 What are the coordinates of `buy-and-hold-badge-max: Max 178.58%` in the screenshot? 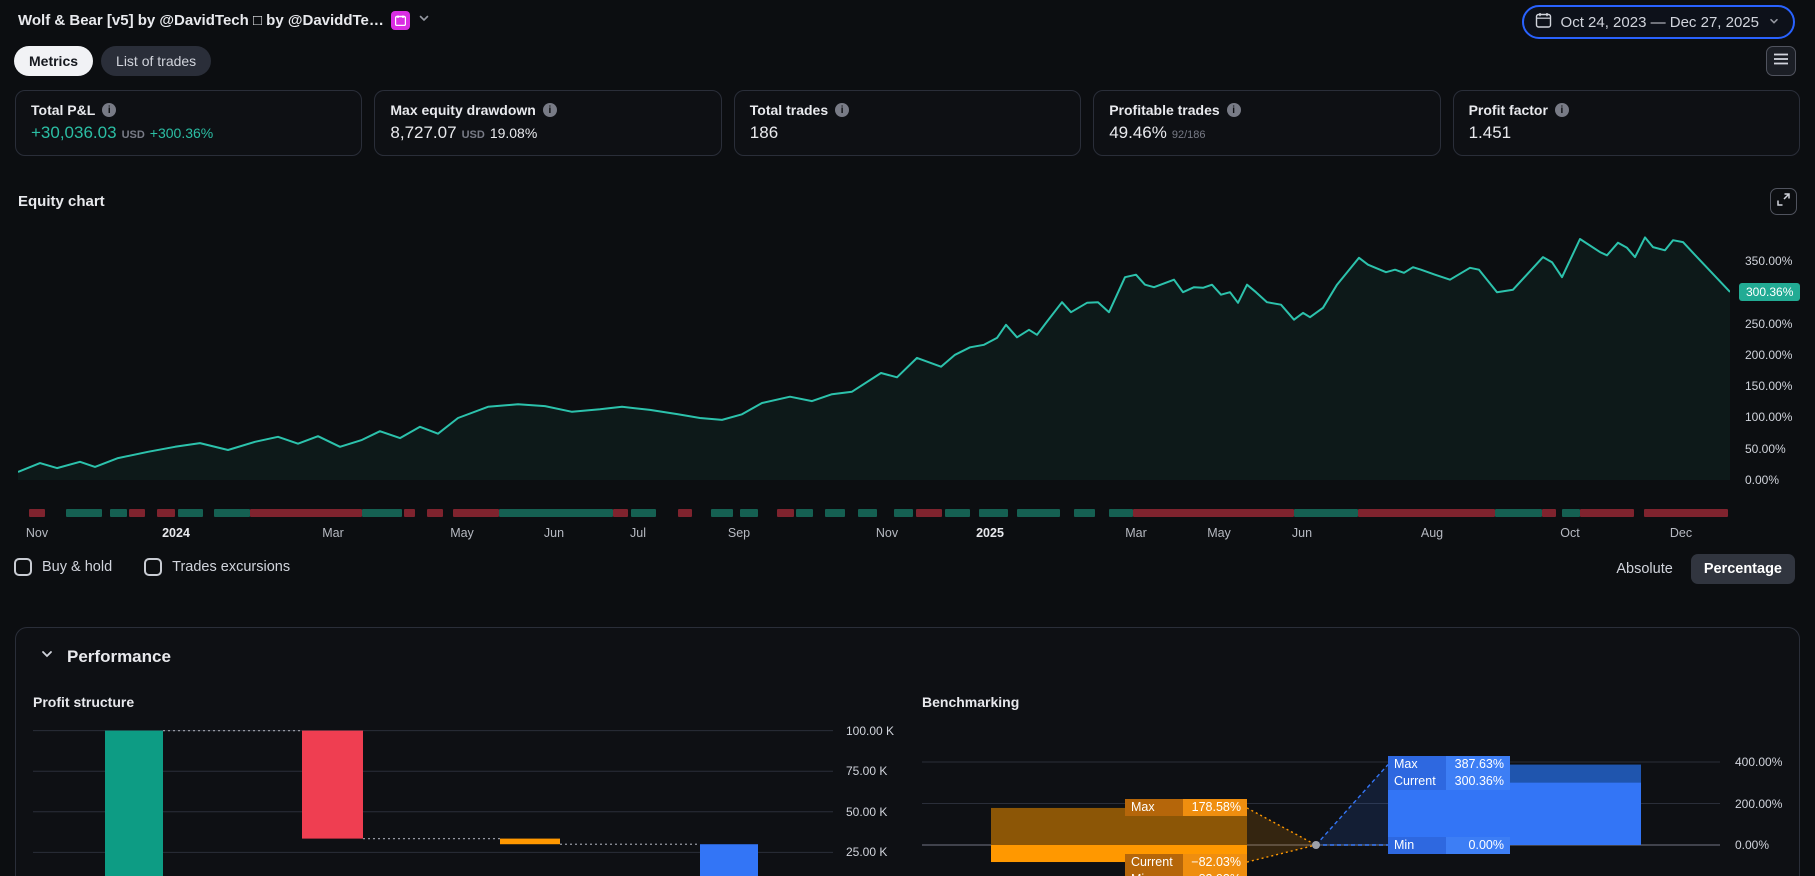 It's located at (1186, 807).